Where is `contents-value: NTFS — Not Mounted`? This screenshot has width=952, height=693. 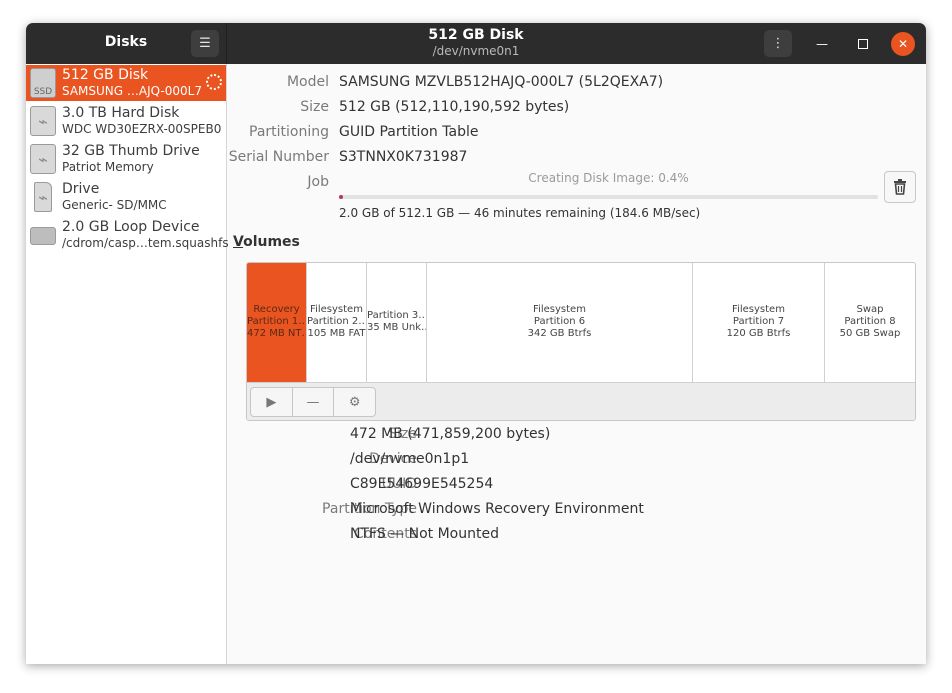
contents-value: NTFS — Not Mounted is located at coordinates (424, 534).